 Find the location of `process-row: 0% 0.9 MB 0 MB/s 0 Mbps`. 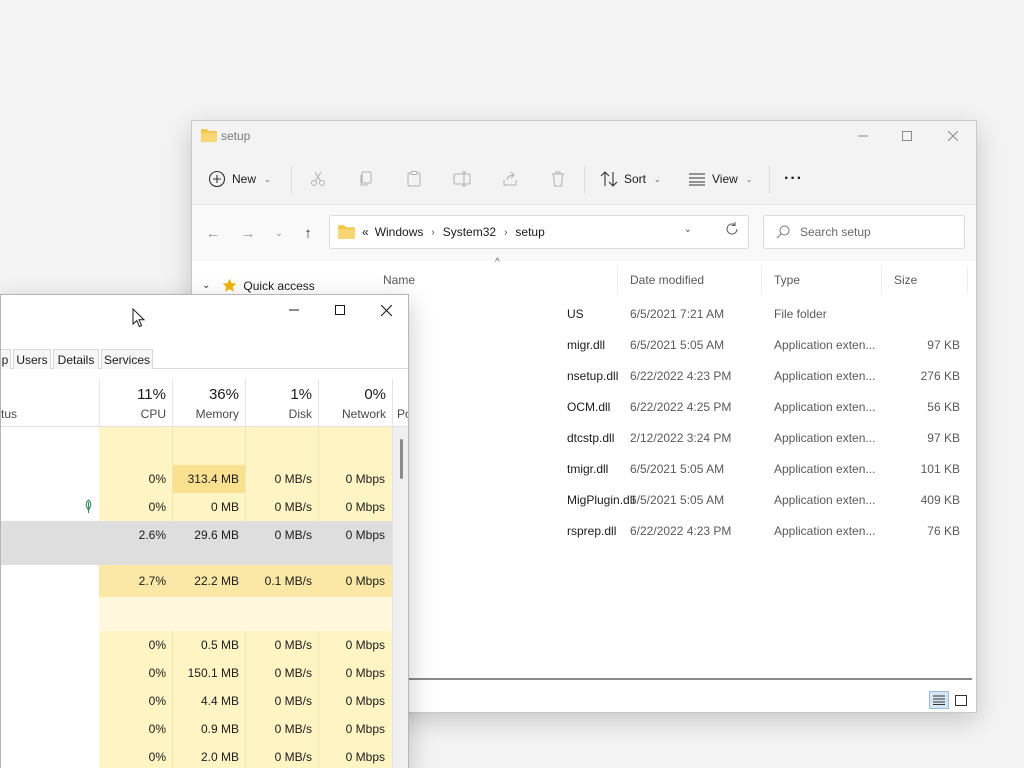

process-row: 0% 0.9 MB 0 MB/s 0 Mbps is located at coordinates (196, 729).